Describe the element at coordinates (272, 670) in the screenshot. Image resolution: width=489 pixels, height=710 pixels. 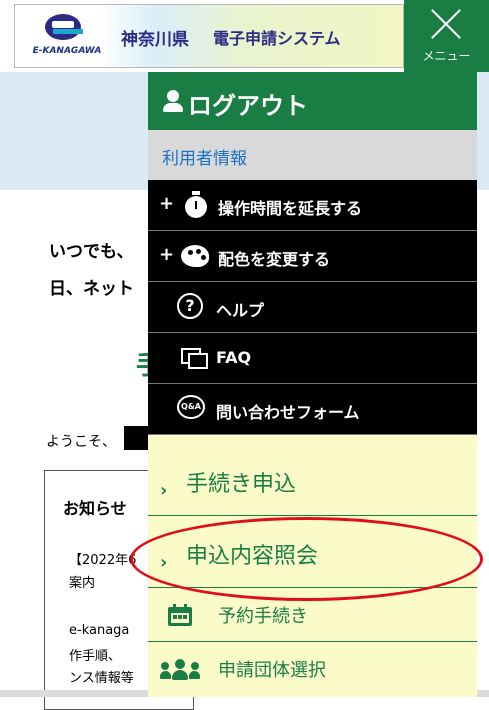
I see `group-select-label: 申請団体選択` at that location.